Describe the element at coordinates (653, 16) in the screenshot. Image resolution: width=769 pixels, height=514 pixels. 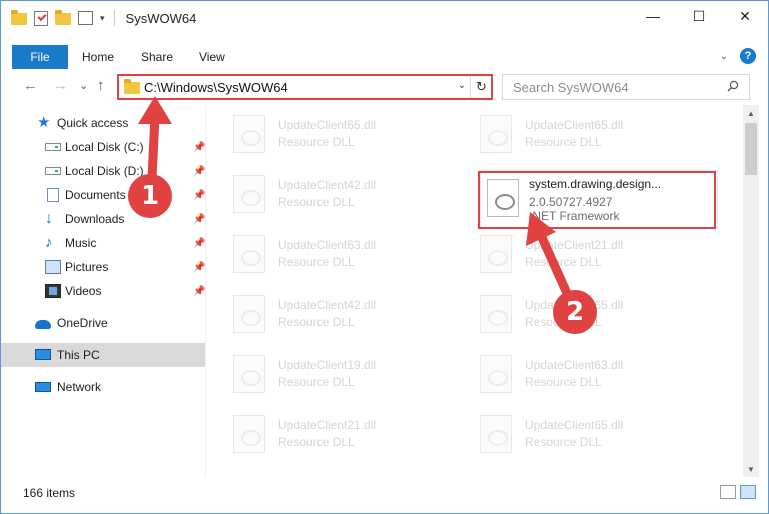
I see `minimize-button: —` at that location.